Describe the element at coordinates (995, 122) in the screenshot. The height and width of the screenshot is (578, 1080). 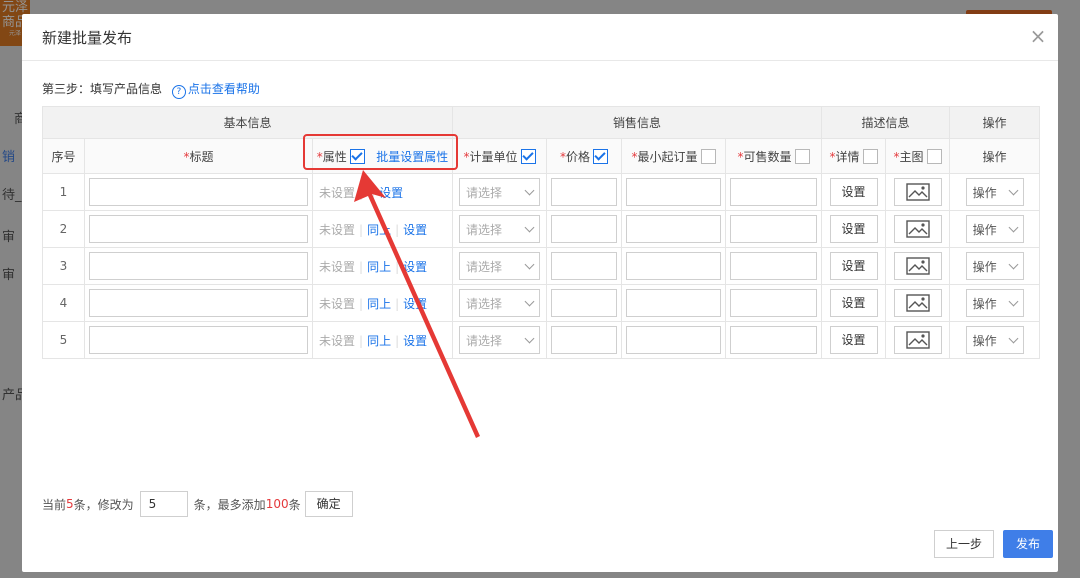
I see `group-operations: 操作` at that location.